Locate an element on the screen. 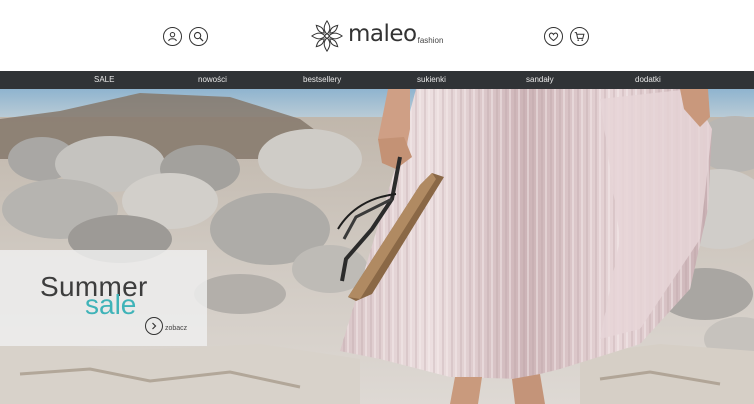 This screenshot has width=754, height=404. nav-item-sale: SALE is located at coordinates (104, 80).